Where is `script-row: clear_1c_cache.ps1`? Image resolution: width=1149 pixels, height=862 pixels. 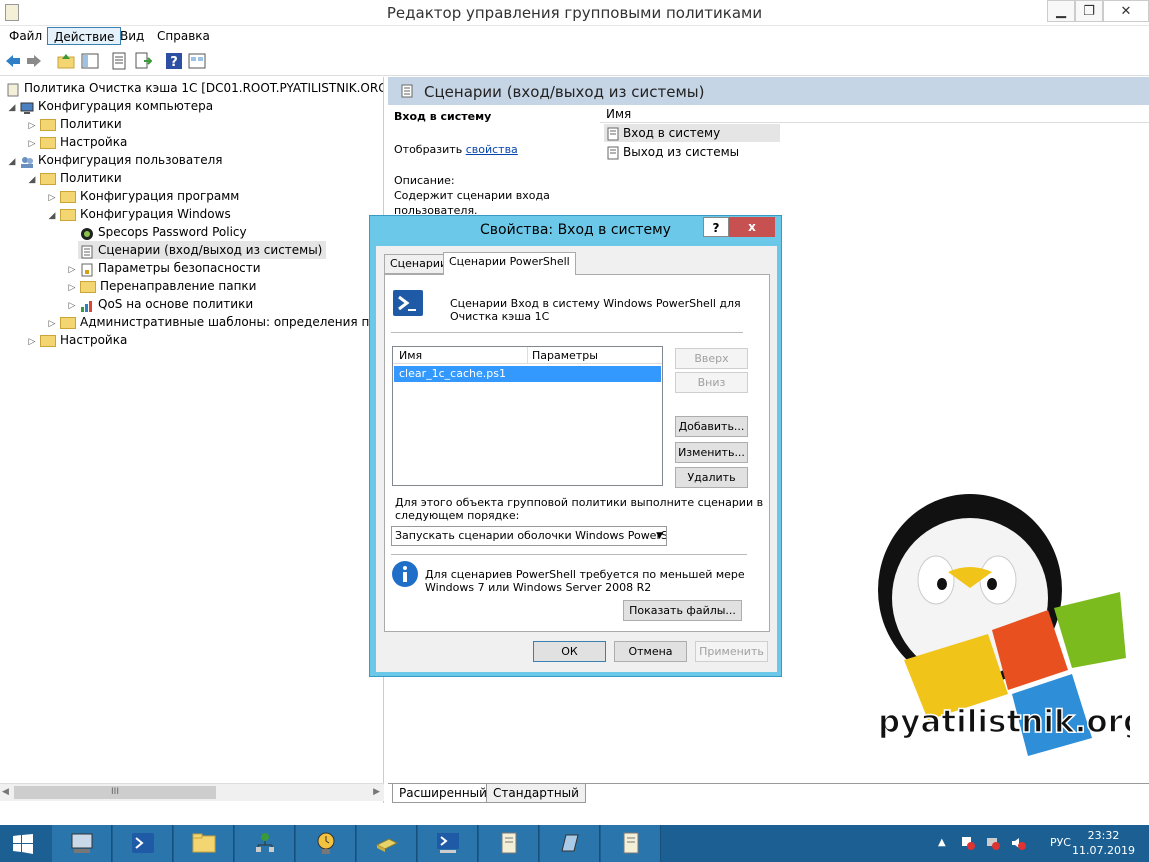
script-row: clear_1c_cache.ps1 is located at coordinates (527, 374).